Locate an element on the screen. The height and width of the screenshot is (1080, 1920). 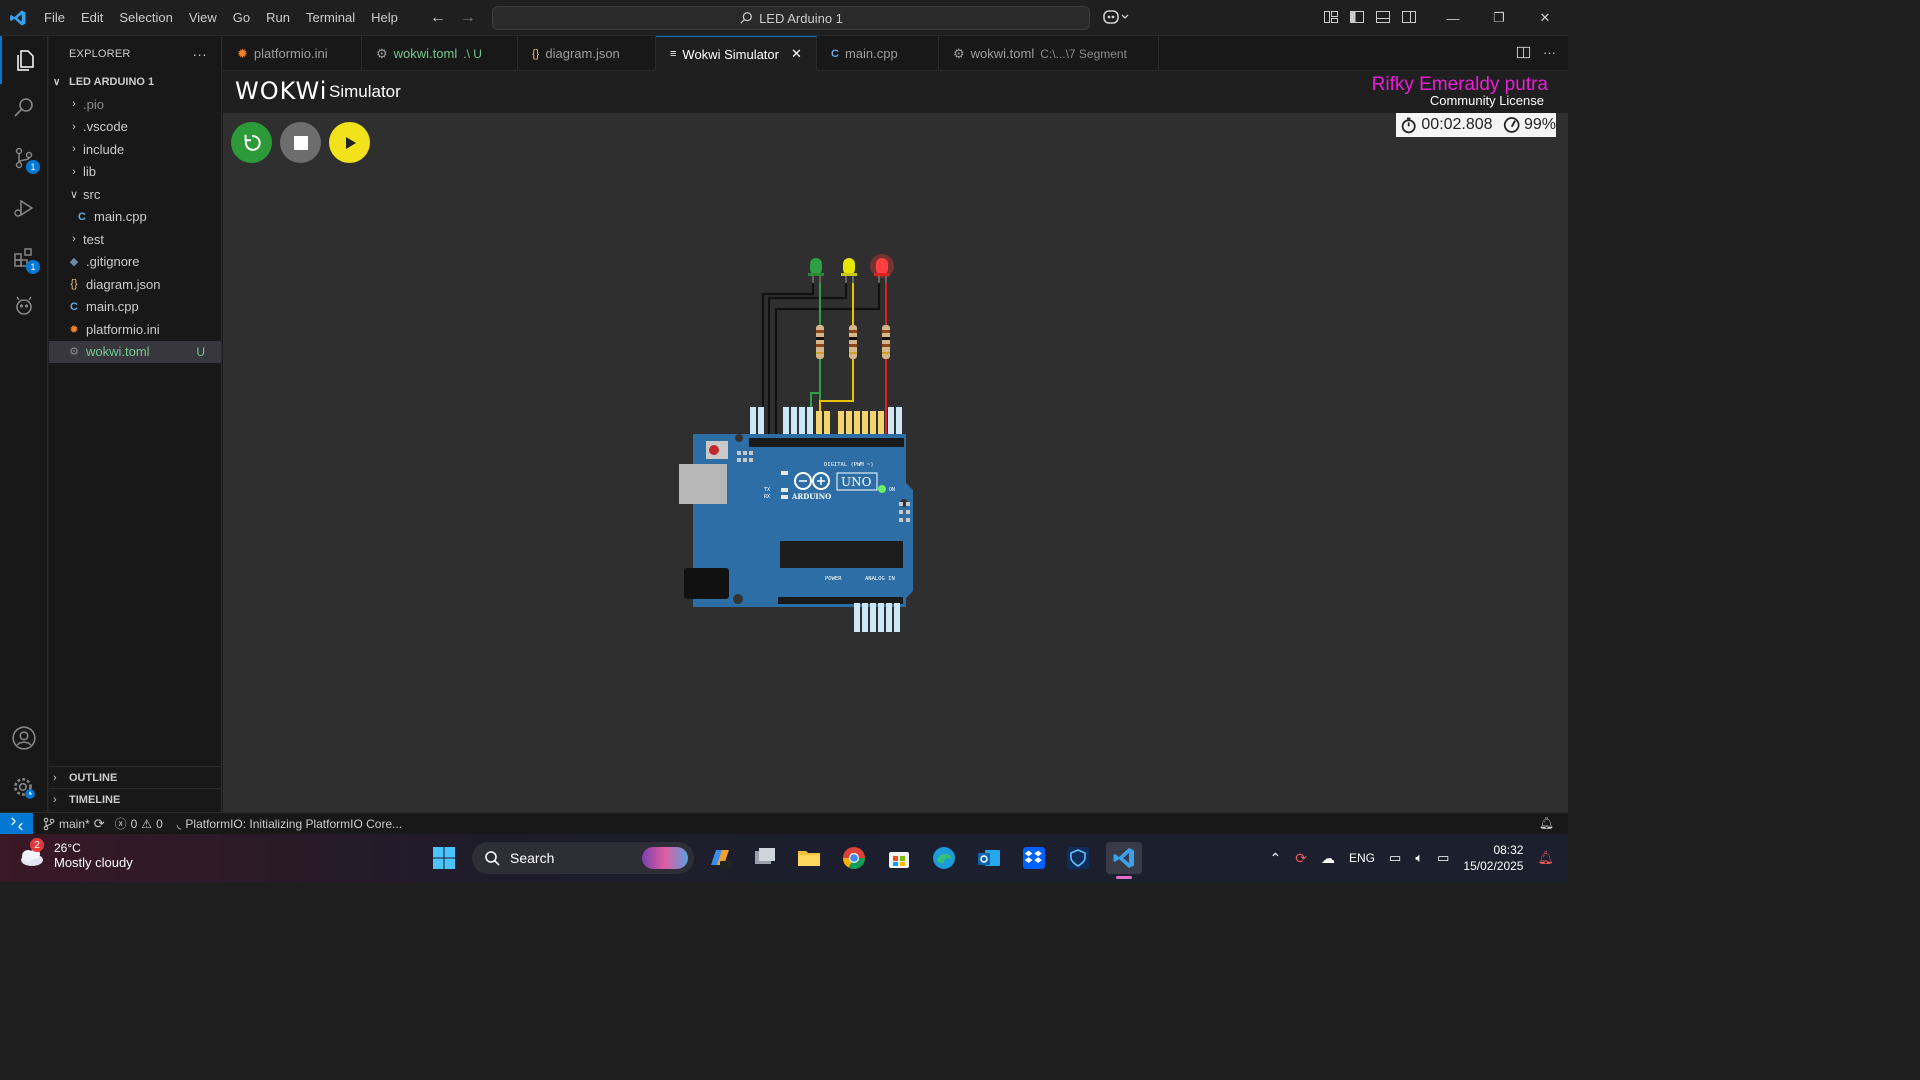
menu-edit: Edit is located at coordinates (92, 18).